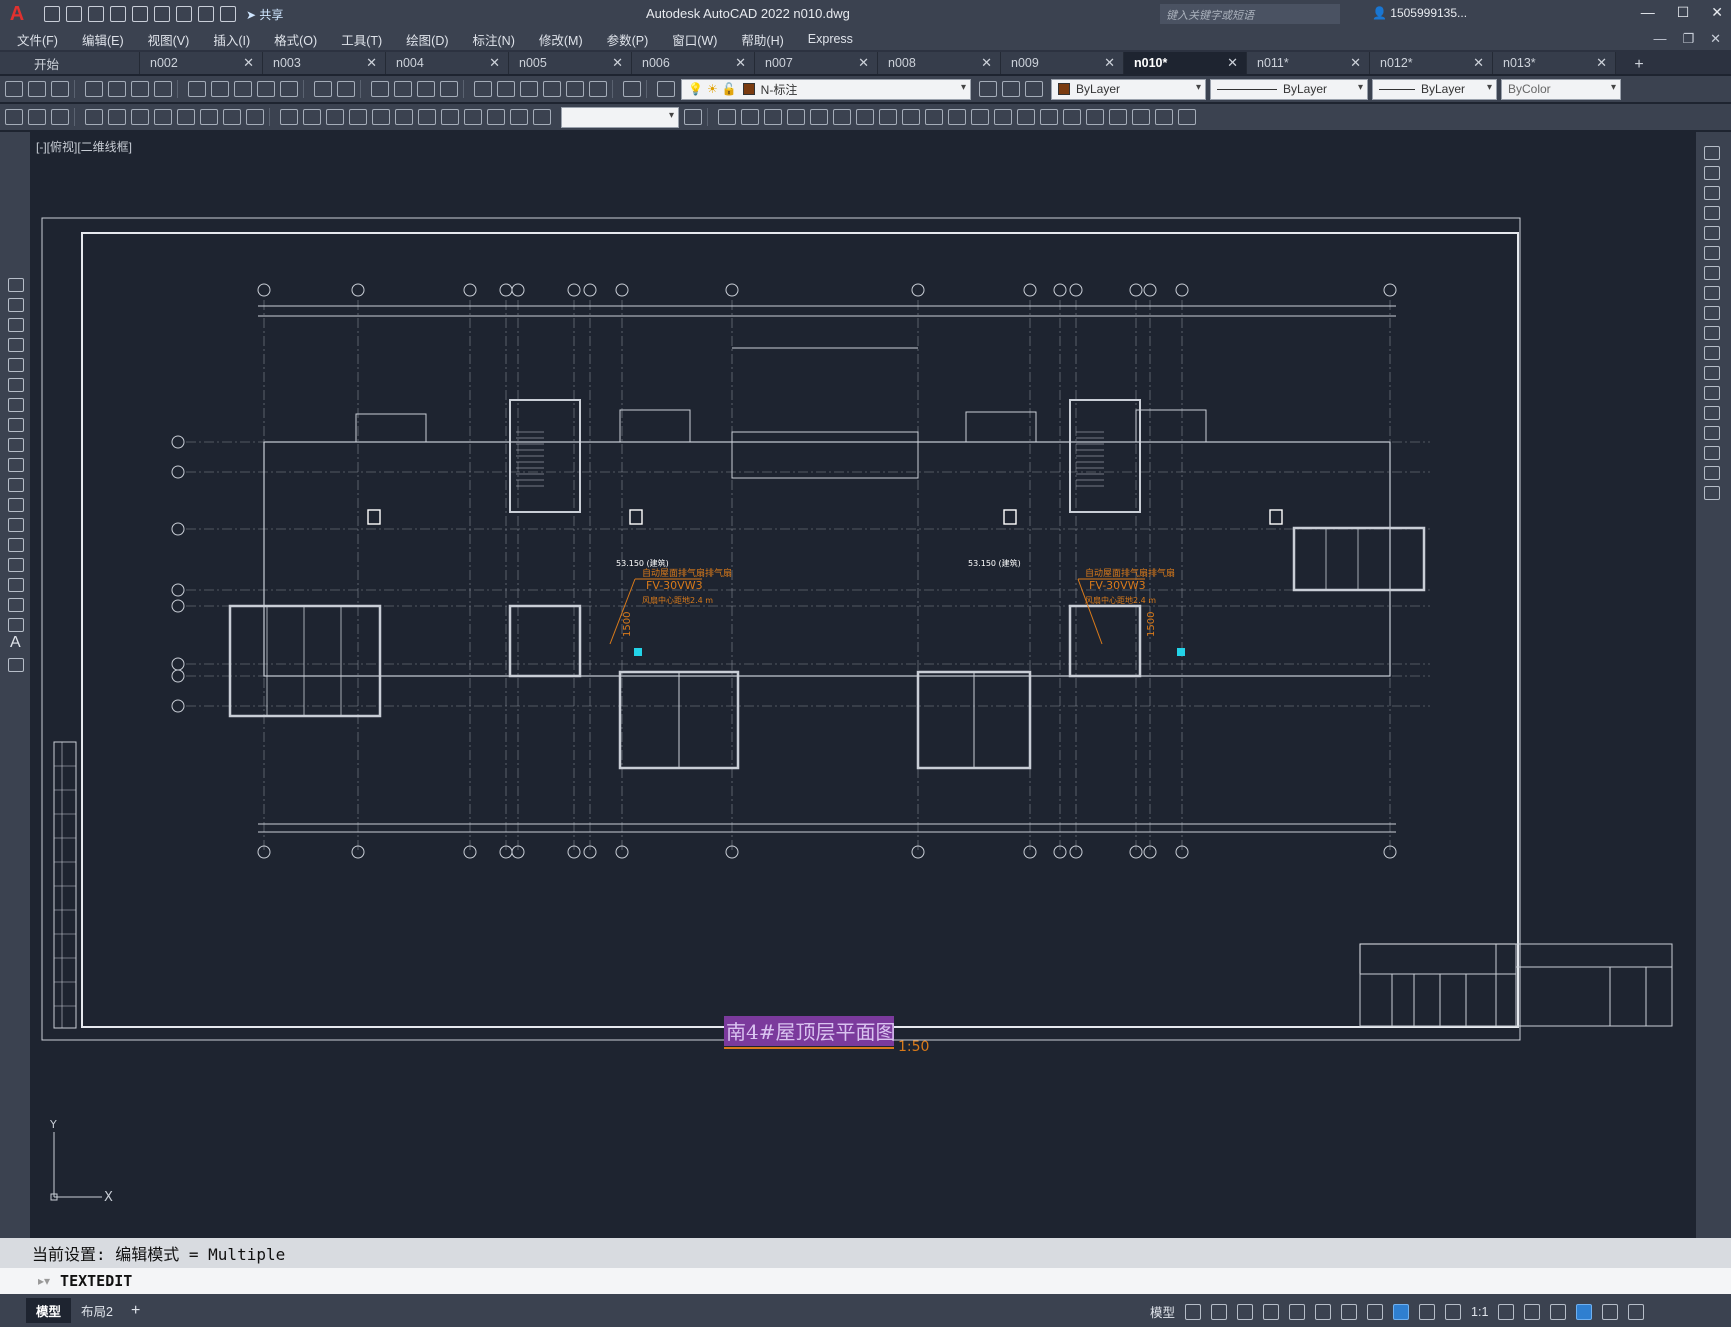 The image size is (1731, 1327). Describe the element at coordinates (16, 385) in the screenshot. I see `arc-icon` at that location.